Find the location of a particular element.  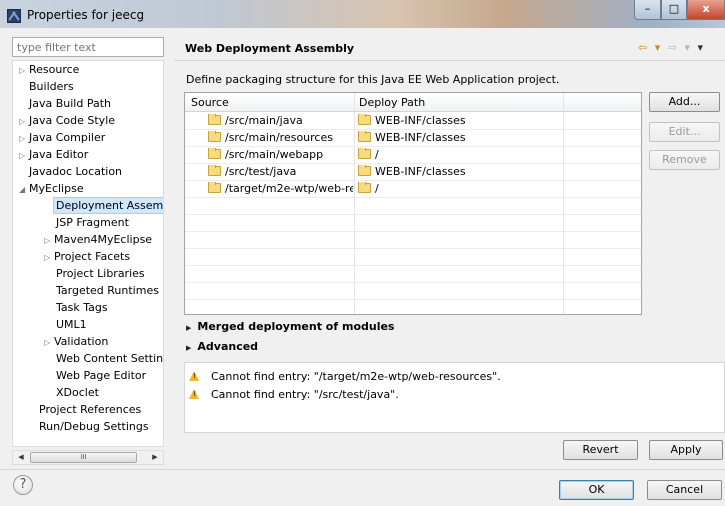

tree-item-label: Targeted Runtimes is located at coordinates (107, 290).